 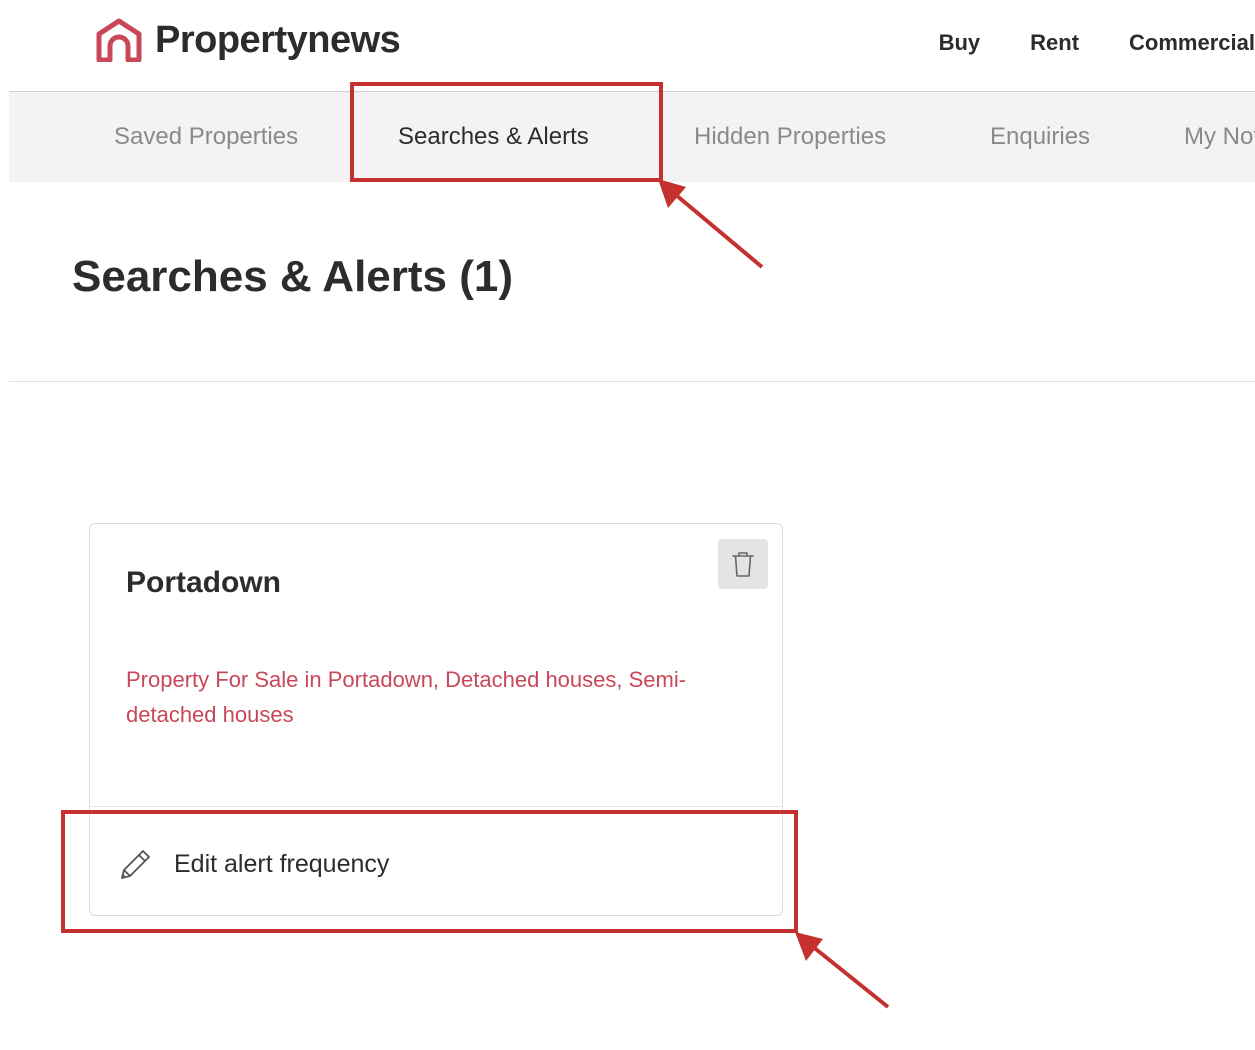 What do you see at coordinates (1040, 137) in the screenshot?
I see `tab-enquiries: Enquiries` at bounding box center [1040, 137].